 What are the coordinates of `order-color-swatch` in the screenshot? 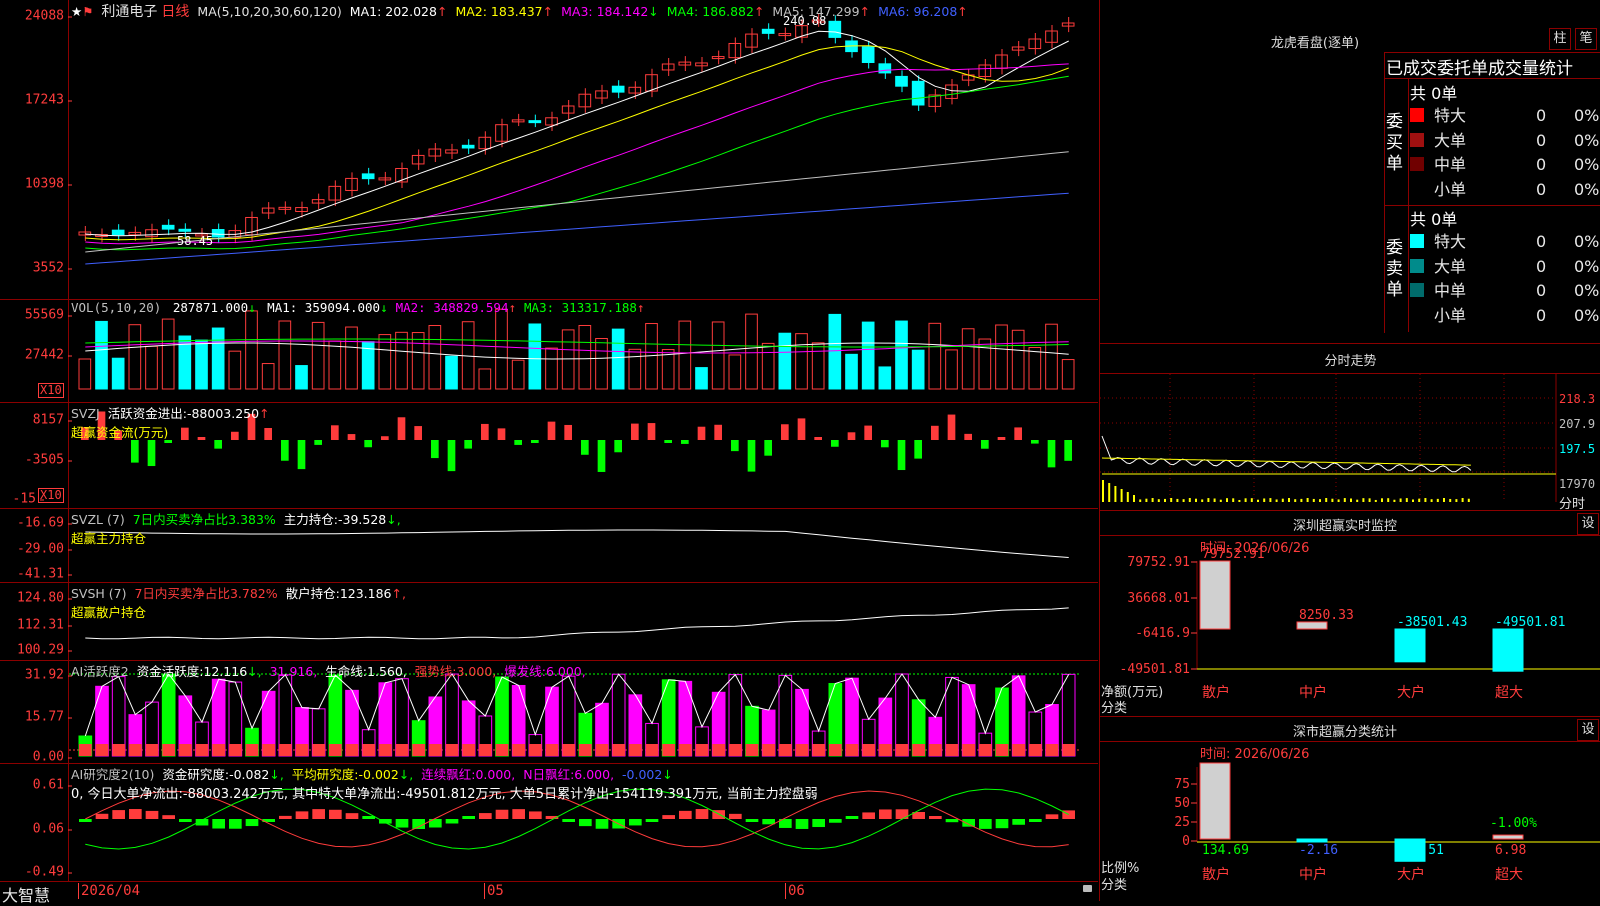 It's located at (1417, 290).